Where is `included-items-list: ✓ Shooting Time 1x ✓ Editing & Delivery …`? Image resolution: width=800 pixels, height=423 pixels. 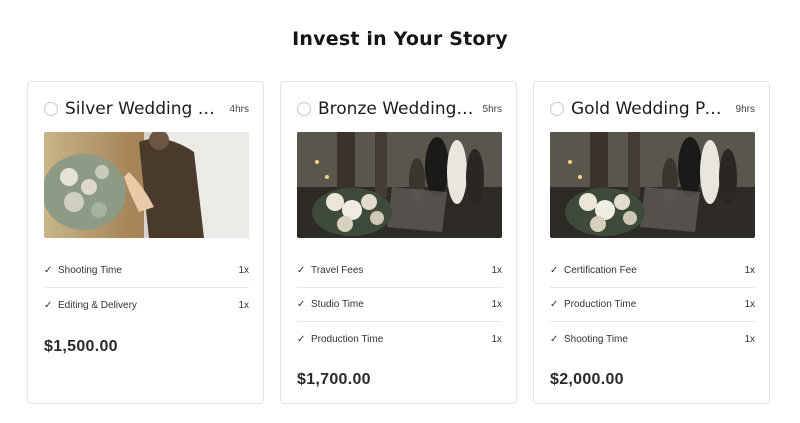
included-items-list: ✓ Shooting Time 1x ✓ Editing & Delivery … is located at coordinates (146, 288).